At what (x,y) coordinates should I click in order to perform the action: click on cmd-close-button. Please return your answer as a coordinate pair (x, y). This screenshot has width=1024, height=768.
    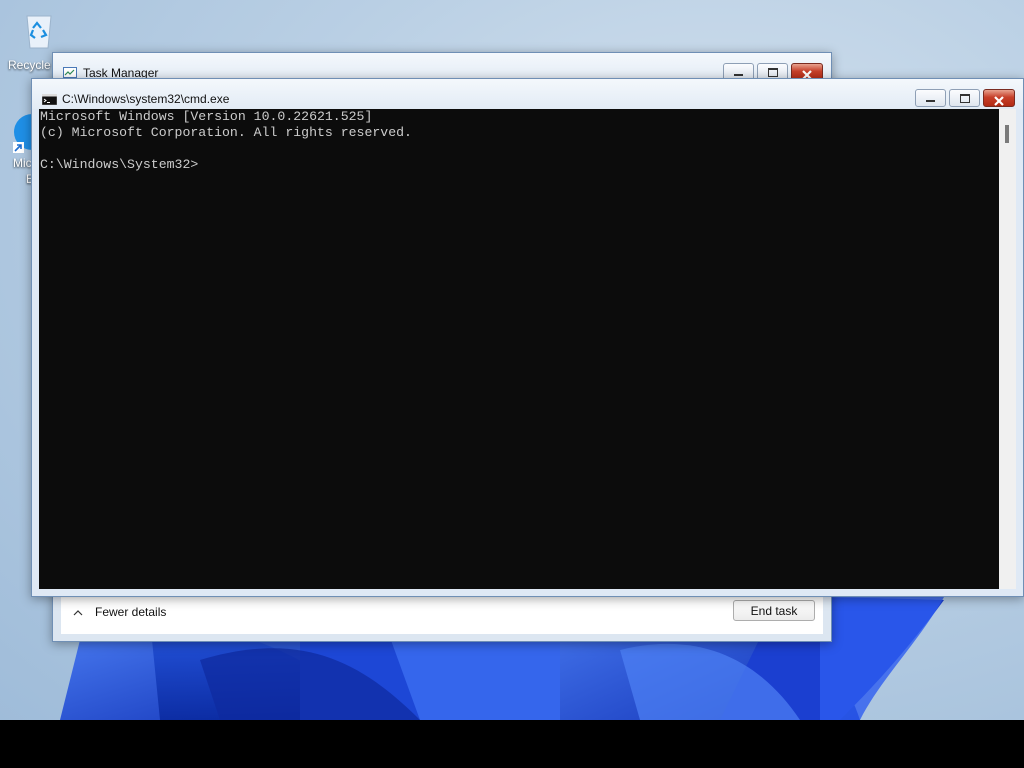
    Looking at the image, I should click on (999, 98).